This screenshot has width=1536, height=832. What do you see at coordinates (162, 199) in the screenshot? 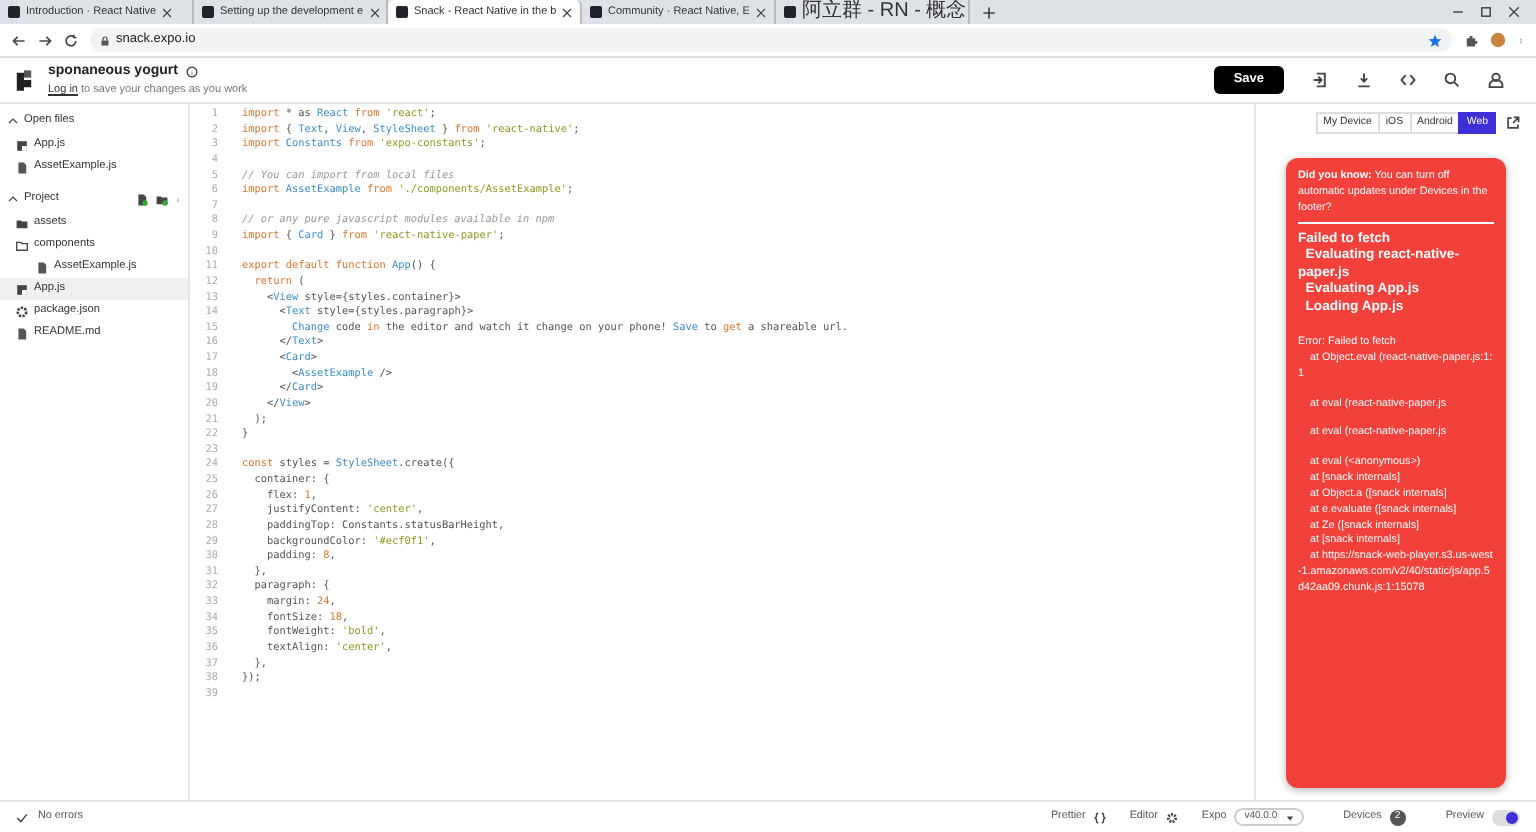
I see `new-folder-icon` at bounding box center [162, 199].